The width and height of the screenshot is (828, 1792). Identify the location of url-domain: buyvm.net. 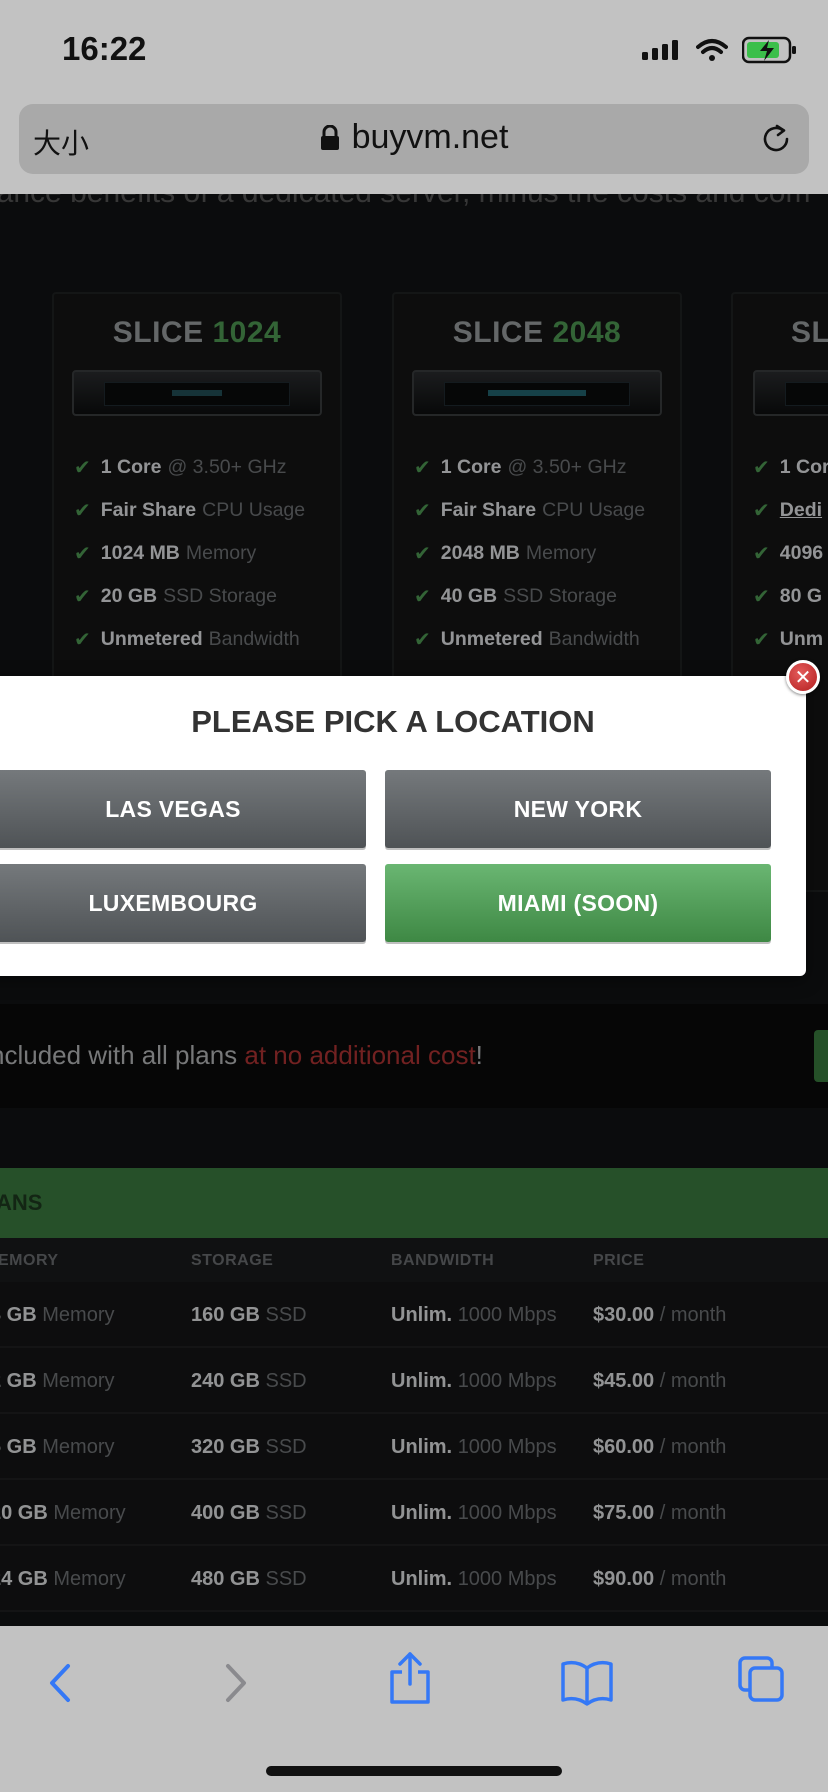
(430, 137).